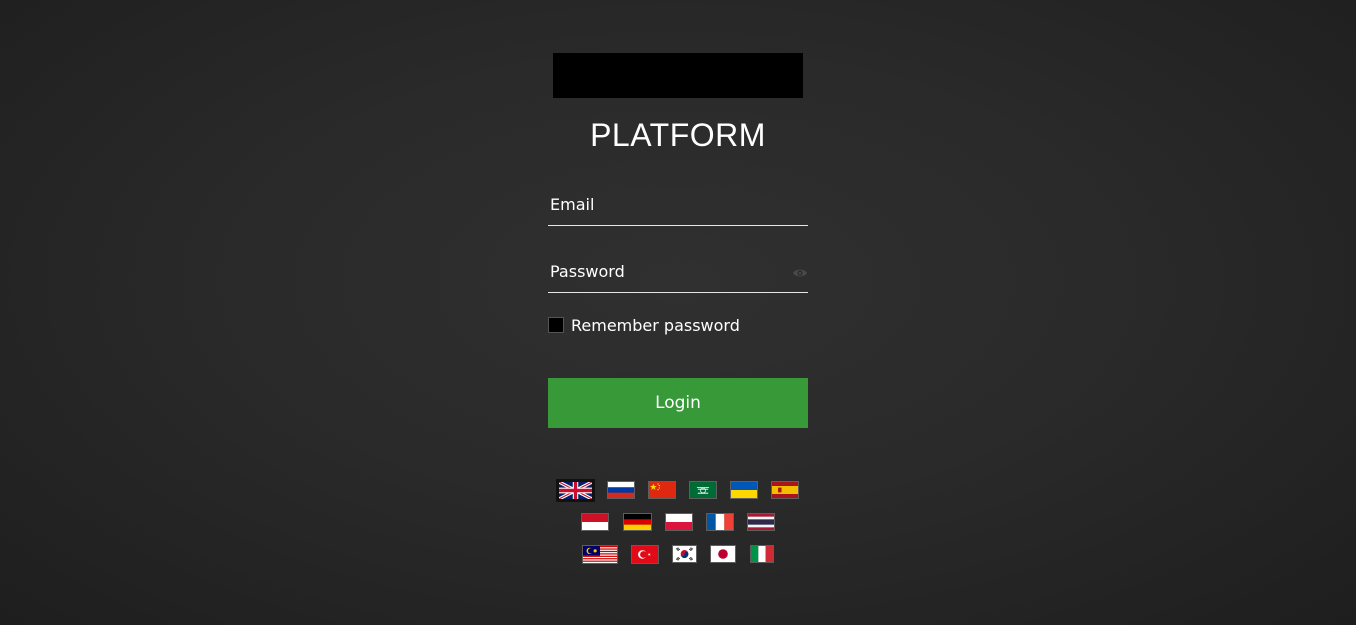  Describe the element at coordinates (637, 522) in the screenshot. I see `germany-flag-icon` at that location.